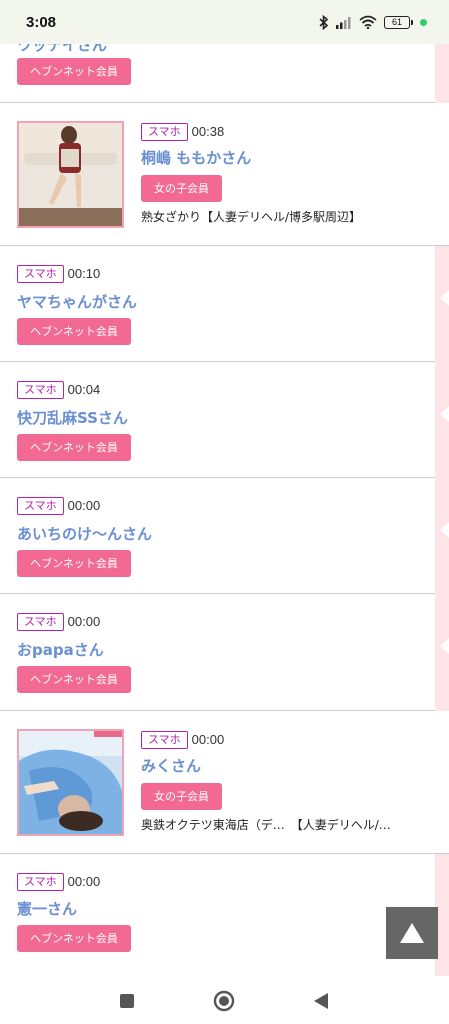 This screenshot has height=1024, width=449. I want to click on battery-icon: 61, so click(398, 22).